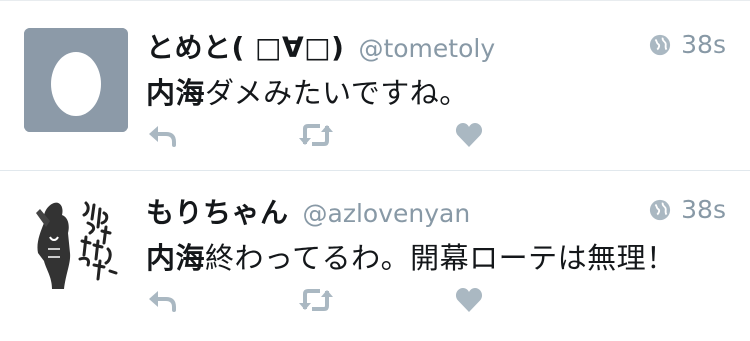  What do you see at coordinates (337, 93) in the screenshot?
I see `tweet-text-body: ダメみたいですね。` at bounding box center [337, 93].